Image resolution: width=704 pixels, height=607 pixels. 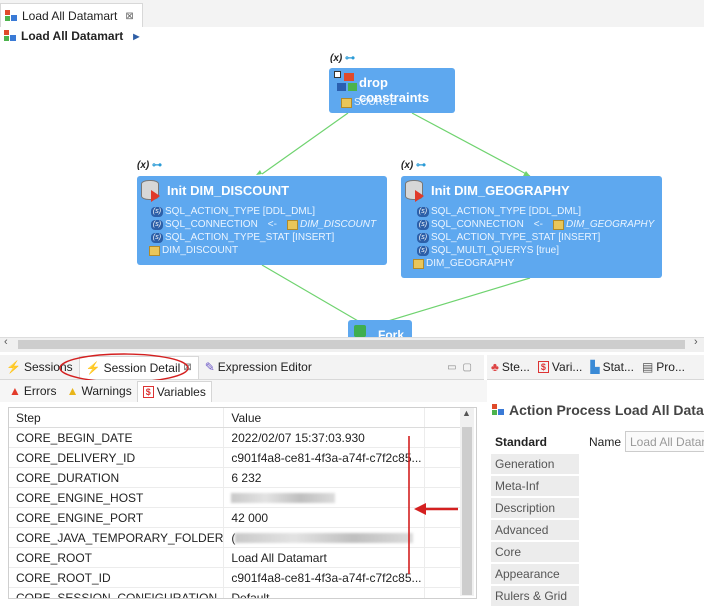 I want to click on properties-icon: ▤, so click(x=647, y=367).